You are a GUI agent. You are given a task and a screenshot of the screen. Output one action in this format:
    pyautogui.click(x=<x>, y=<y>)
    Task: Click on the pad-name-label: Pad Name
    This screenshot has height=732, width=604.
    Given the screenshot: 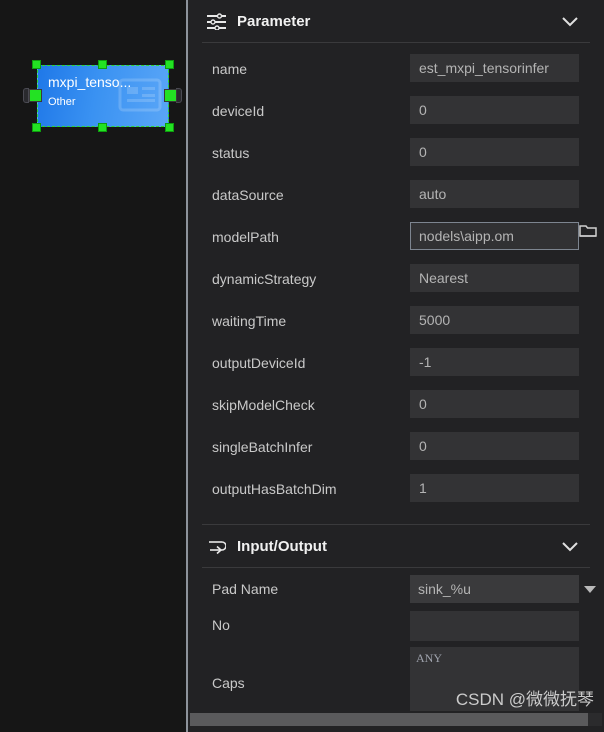 What is the action you would take?
    pyautogui.click(x=245, y=589)
    